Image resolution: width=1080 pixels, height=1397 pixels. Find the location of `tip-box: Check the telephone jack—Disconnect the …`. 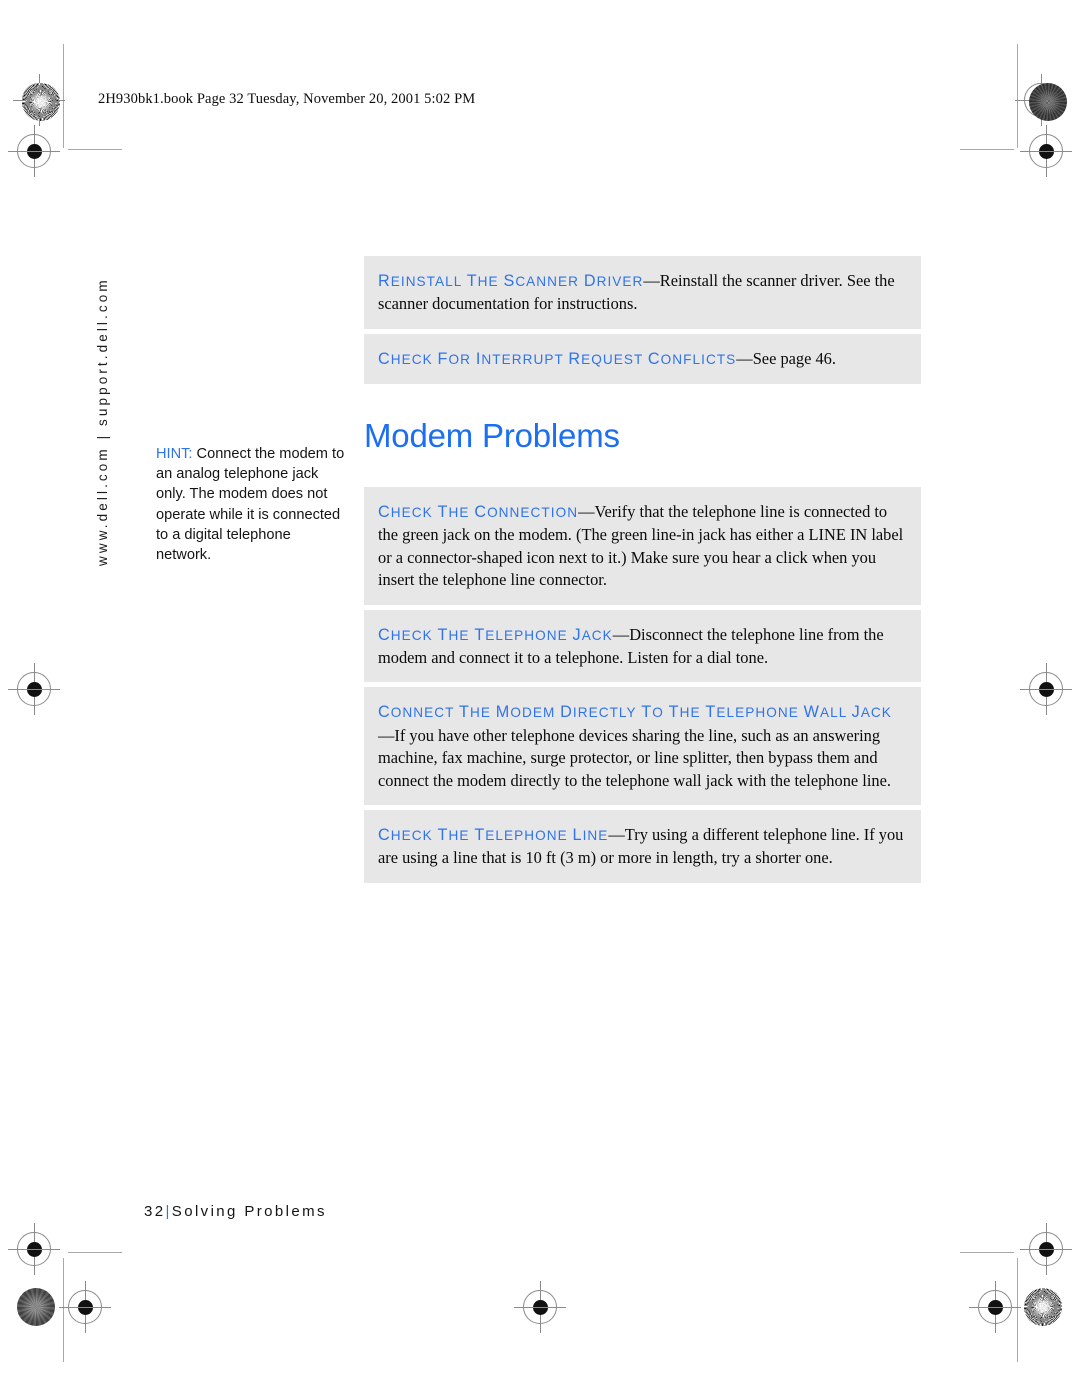

tip-box: Check the telephone jack—Disconnect the … is located at coordinates (642, 646).